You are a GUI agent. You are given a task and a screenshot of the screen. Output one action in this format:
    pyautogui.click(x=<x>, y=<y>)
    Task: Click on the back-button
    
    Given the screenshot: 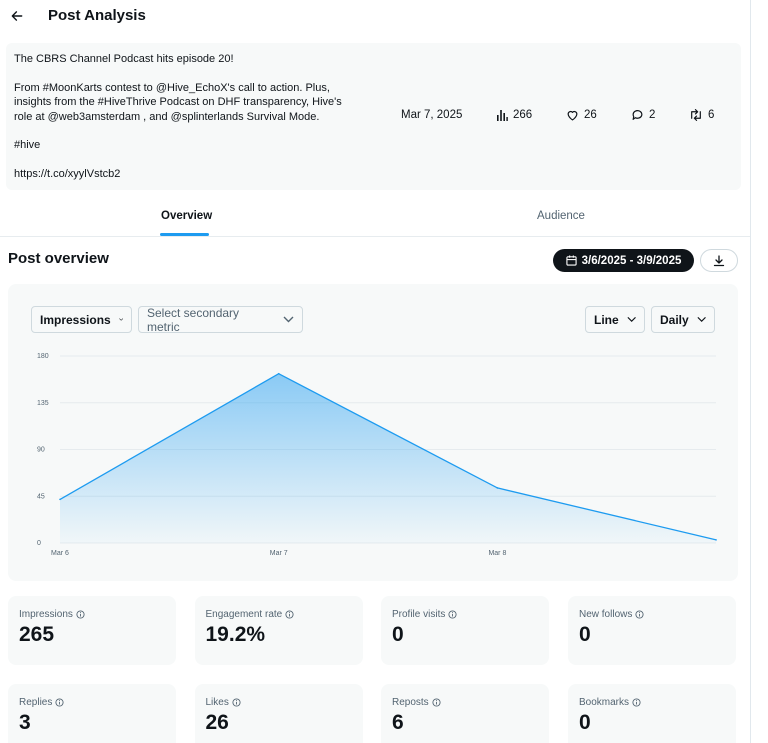 What is the action you would take?
    pyautogui.click(x=17, y=16)
    